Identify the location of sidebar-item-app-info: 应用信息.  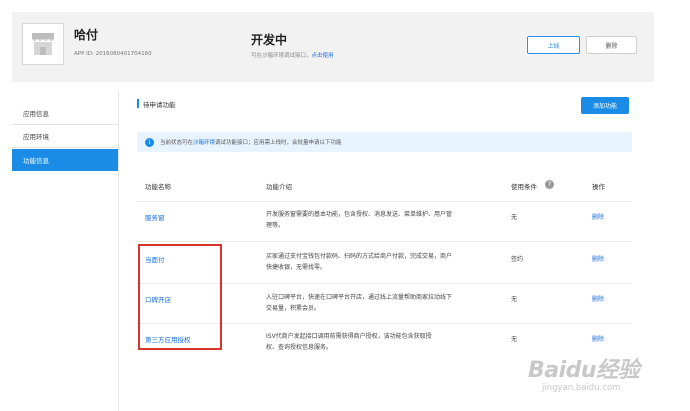
(65, 113).